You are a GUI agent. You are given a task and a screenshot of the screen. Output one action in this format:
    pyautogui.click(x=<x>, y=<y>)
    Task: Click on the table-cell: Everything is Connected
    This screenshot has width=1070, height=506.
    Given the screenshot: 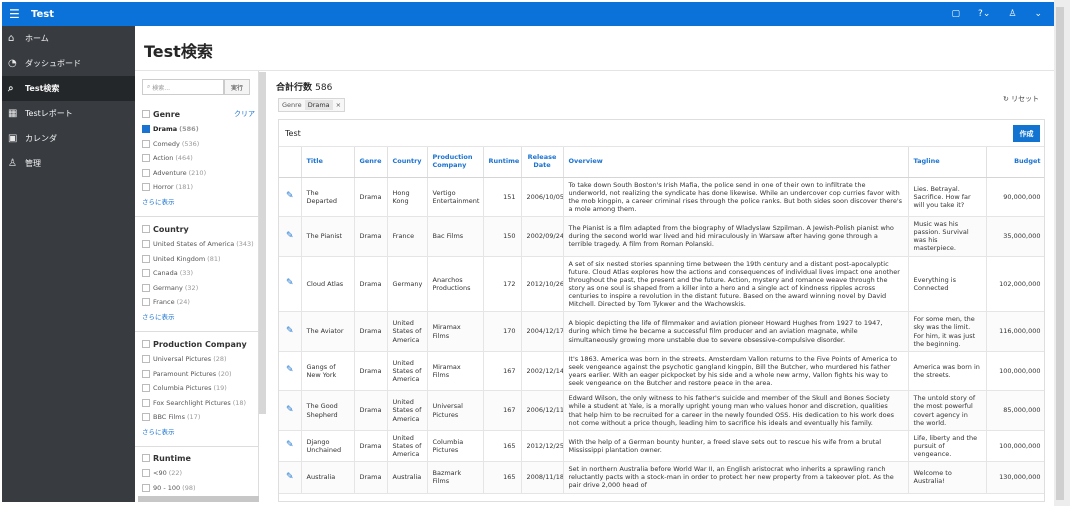 What is the action you would take?
    pyautogui.click(x=947, y=284)
    